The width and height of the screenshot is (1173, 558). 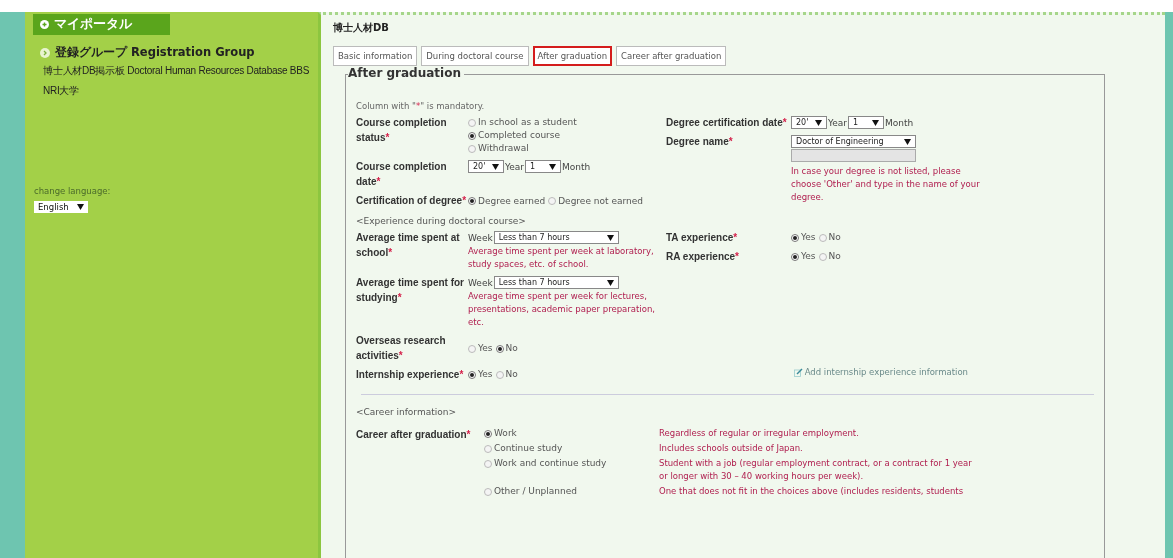 What do you see at coordinates (535, 491) in the screenshot?
I see `option-label: Other / Unplanned` at bounding box center [535, 491].